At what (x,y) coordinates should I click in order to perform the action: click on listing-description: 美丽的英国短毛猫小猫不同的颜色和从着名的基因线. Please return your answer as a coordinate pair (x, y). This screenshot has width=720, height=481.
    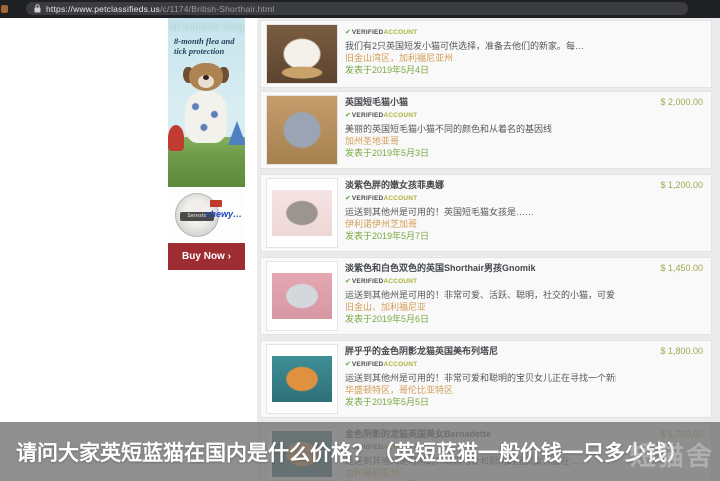
    Looking at the image, I should click on (449, 129).